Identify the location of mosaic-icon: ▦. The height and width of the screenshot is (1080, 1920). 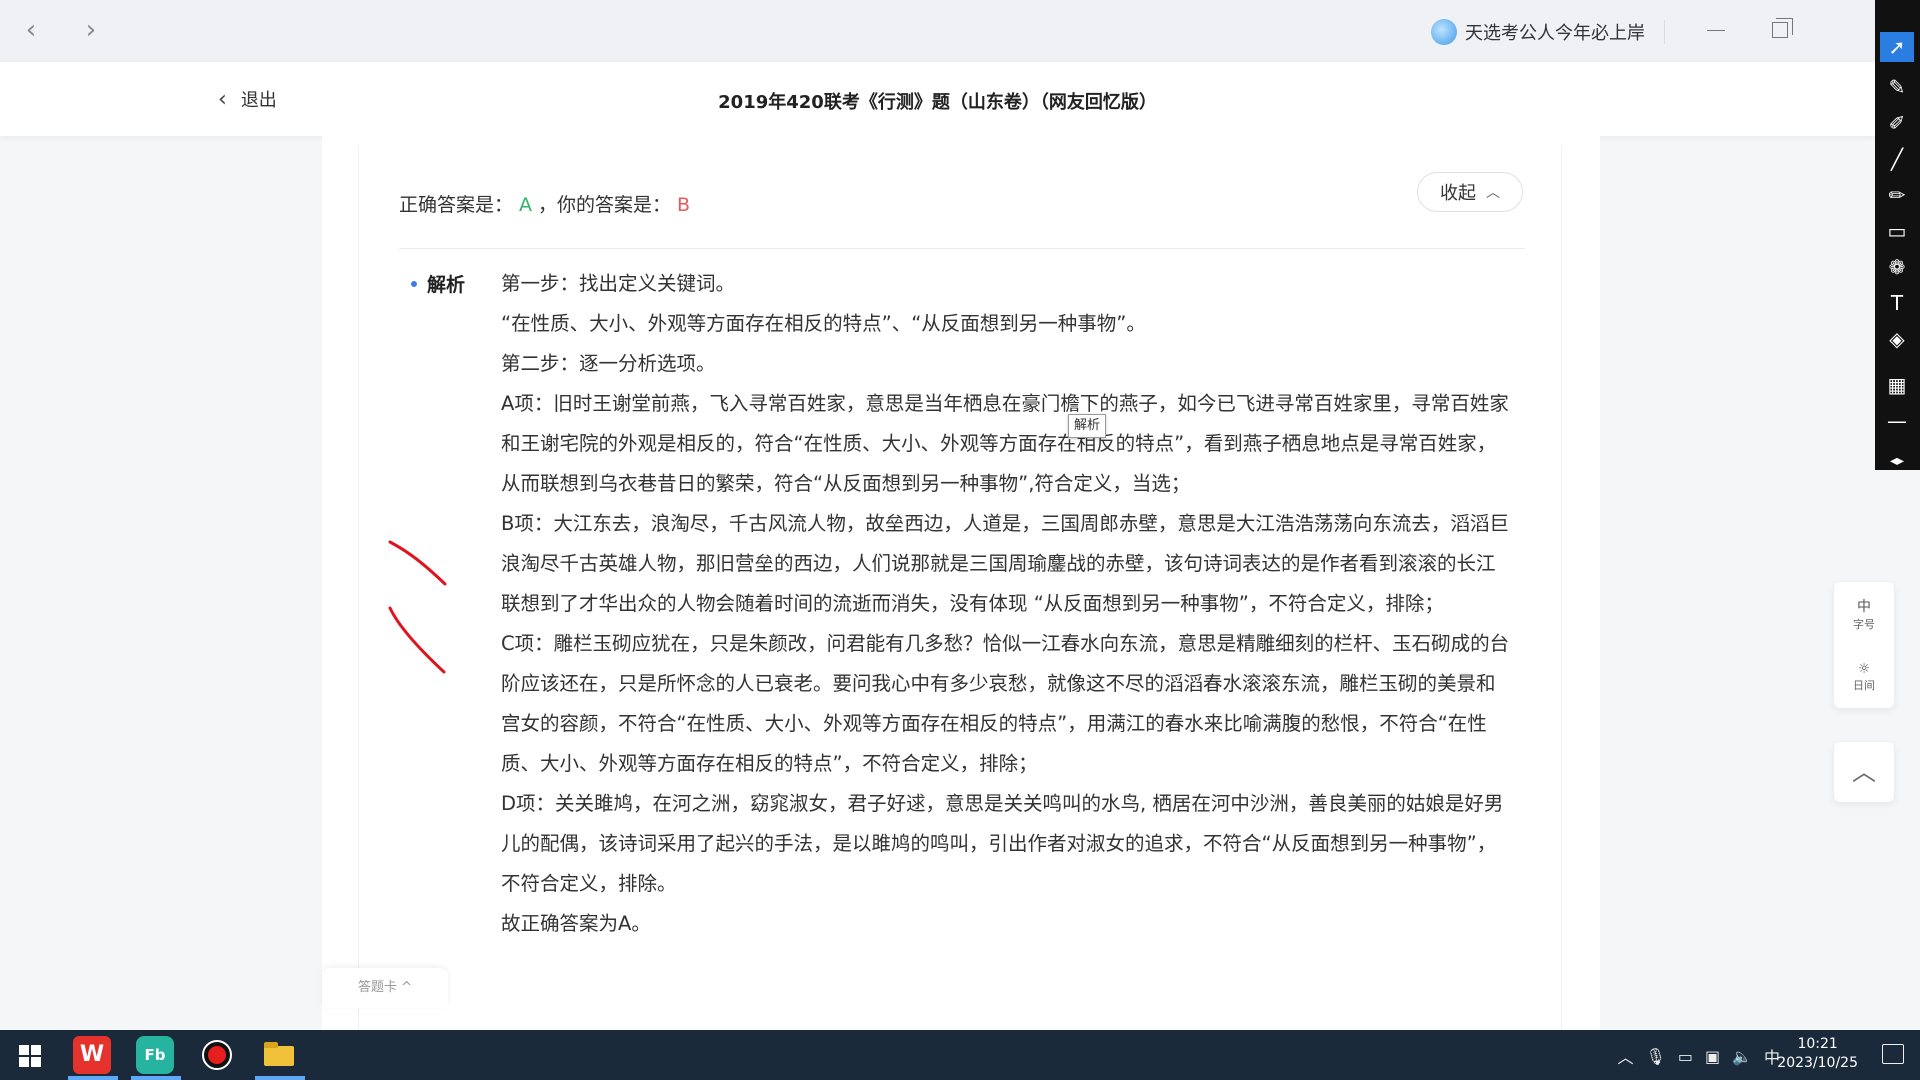
(1897, 385).